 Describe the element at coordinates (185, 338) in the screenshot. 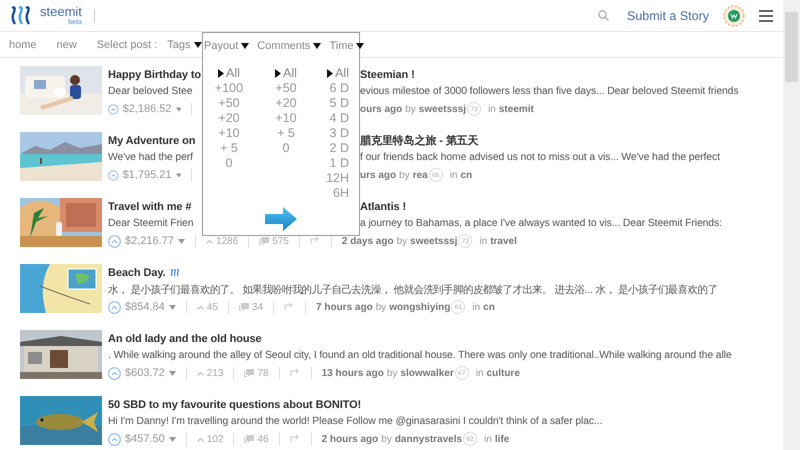

I see `post-title: An old lady and the old house` at that location.